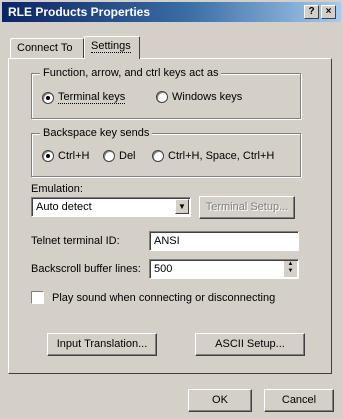 This screenshot has width=343, height=419. I want to click on backspace-legend: Backspace key sends, so click(96, 133).